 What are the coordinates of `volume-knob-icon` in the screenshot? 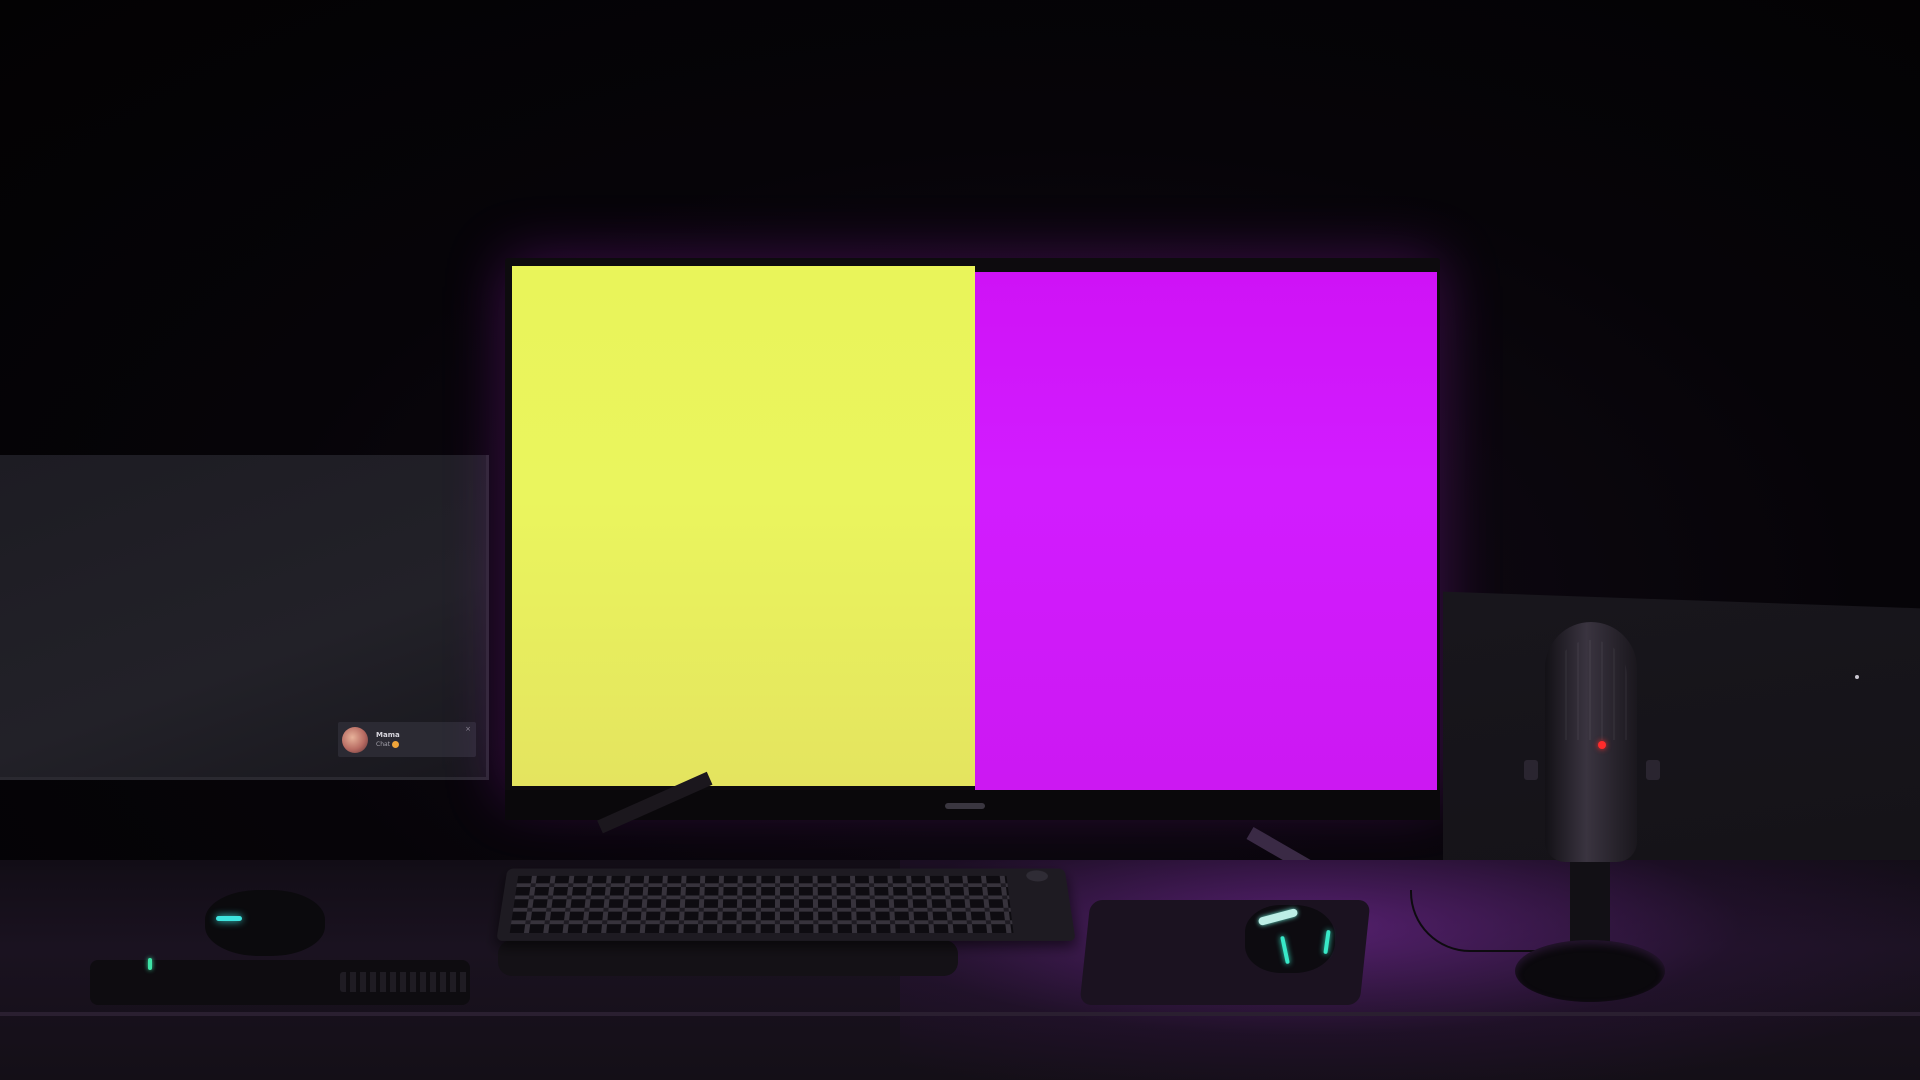 It's located at (1037, 876).